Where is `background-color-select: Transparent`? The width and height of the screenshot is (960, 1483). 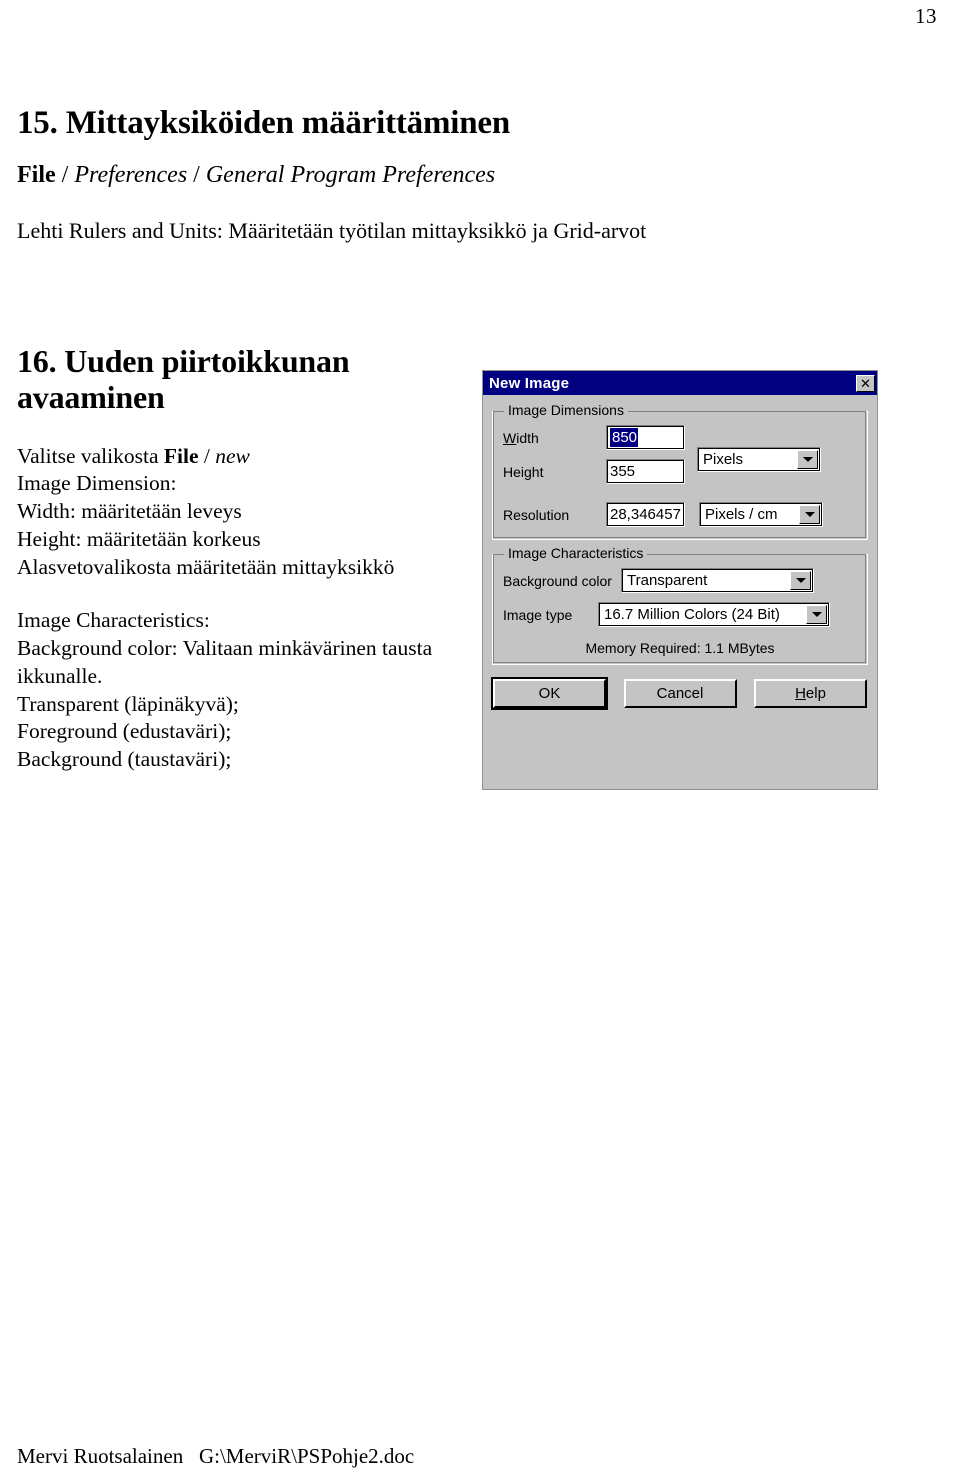 background-color-select: Transparent is located at coordinates (717, 580).